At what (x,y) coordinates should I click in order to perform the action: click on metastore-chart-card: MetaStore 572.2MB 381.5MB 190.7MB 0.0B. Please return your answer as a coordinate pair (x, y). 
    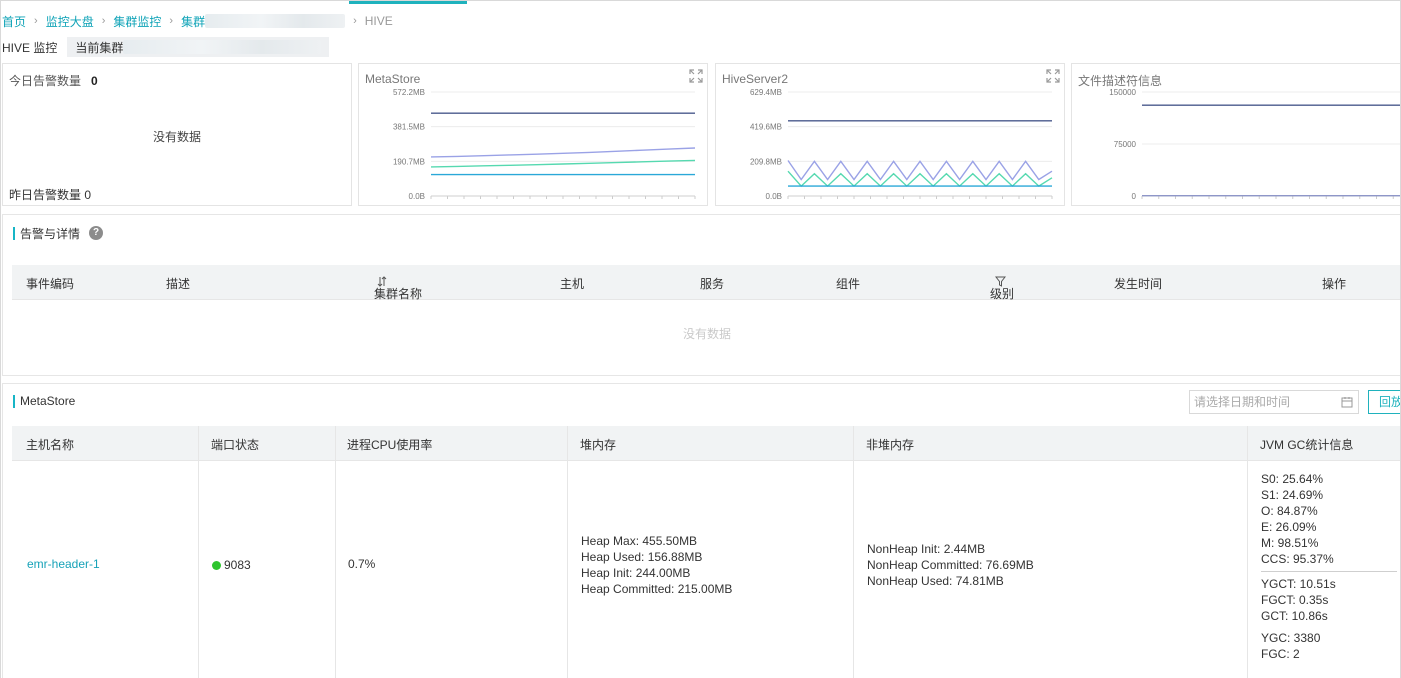
    Looking at the image, I should click on (533, 134).